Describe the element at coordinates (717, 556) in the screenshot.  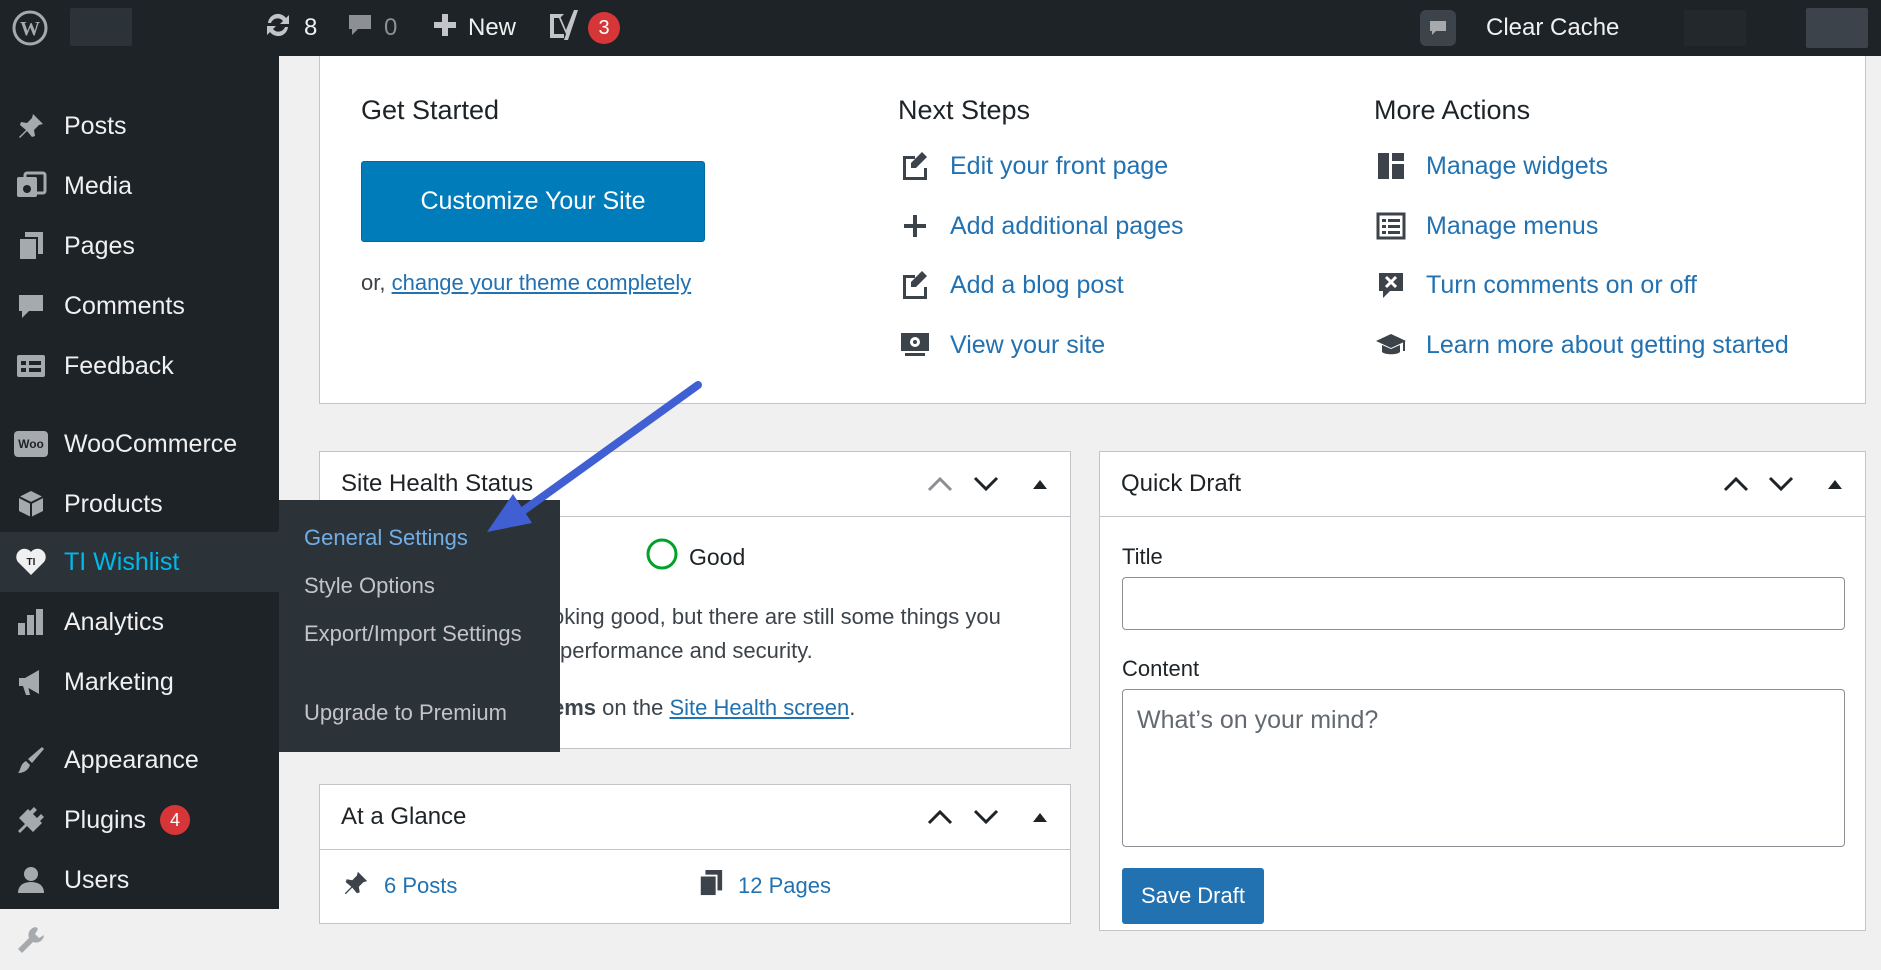
I see `health-status-label: Good` at that location.